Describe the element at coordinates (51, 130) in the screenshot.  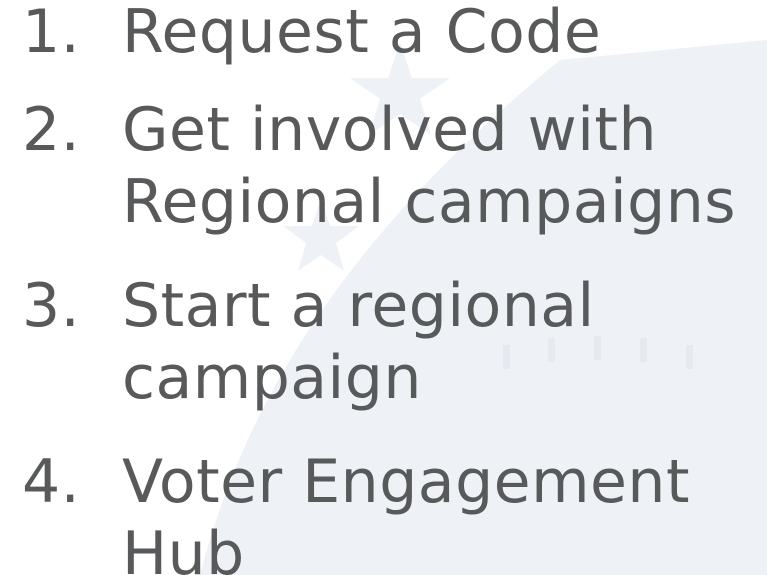
I see `step-number: 2.` at that location.